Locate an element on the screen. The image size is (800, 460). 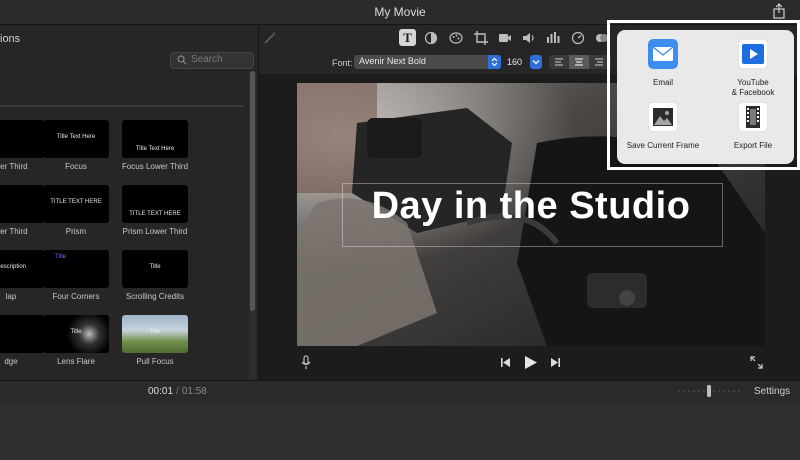
chevron-updown-icon is located at coordinates (494, 62).